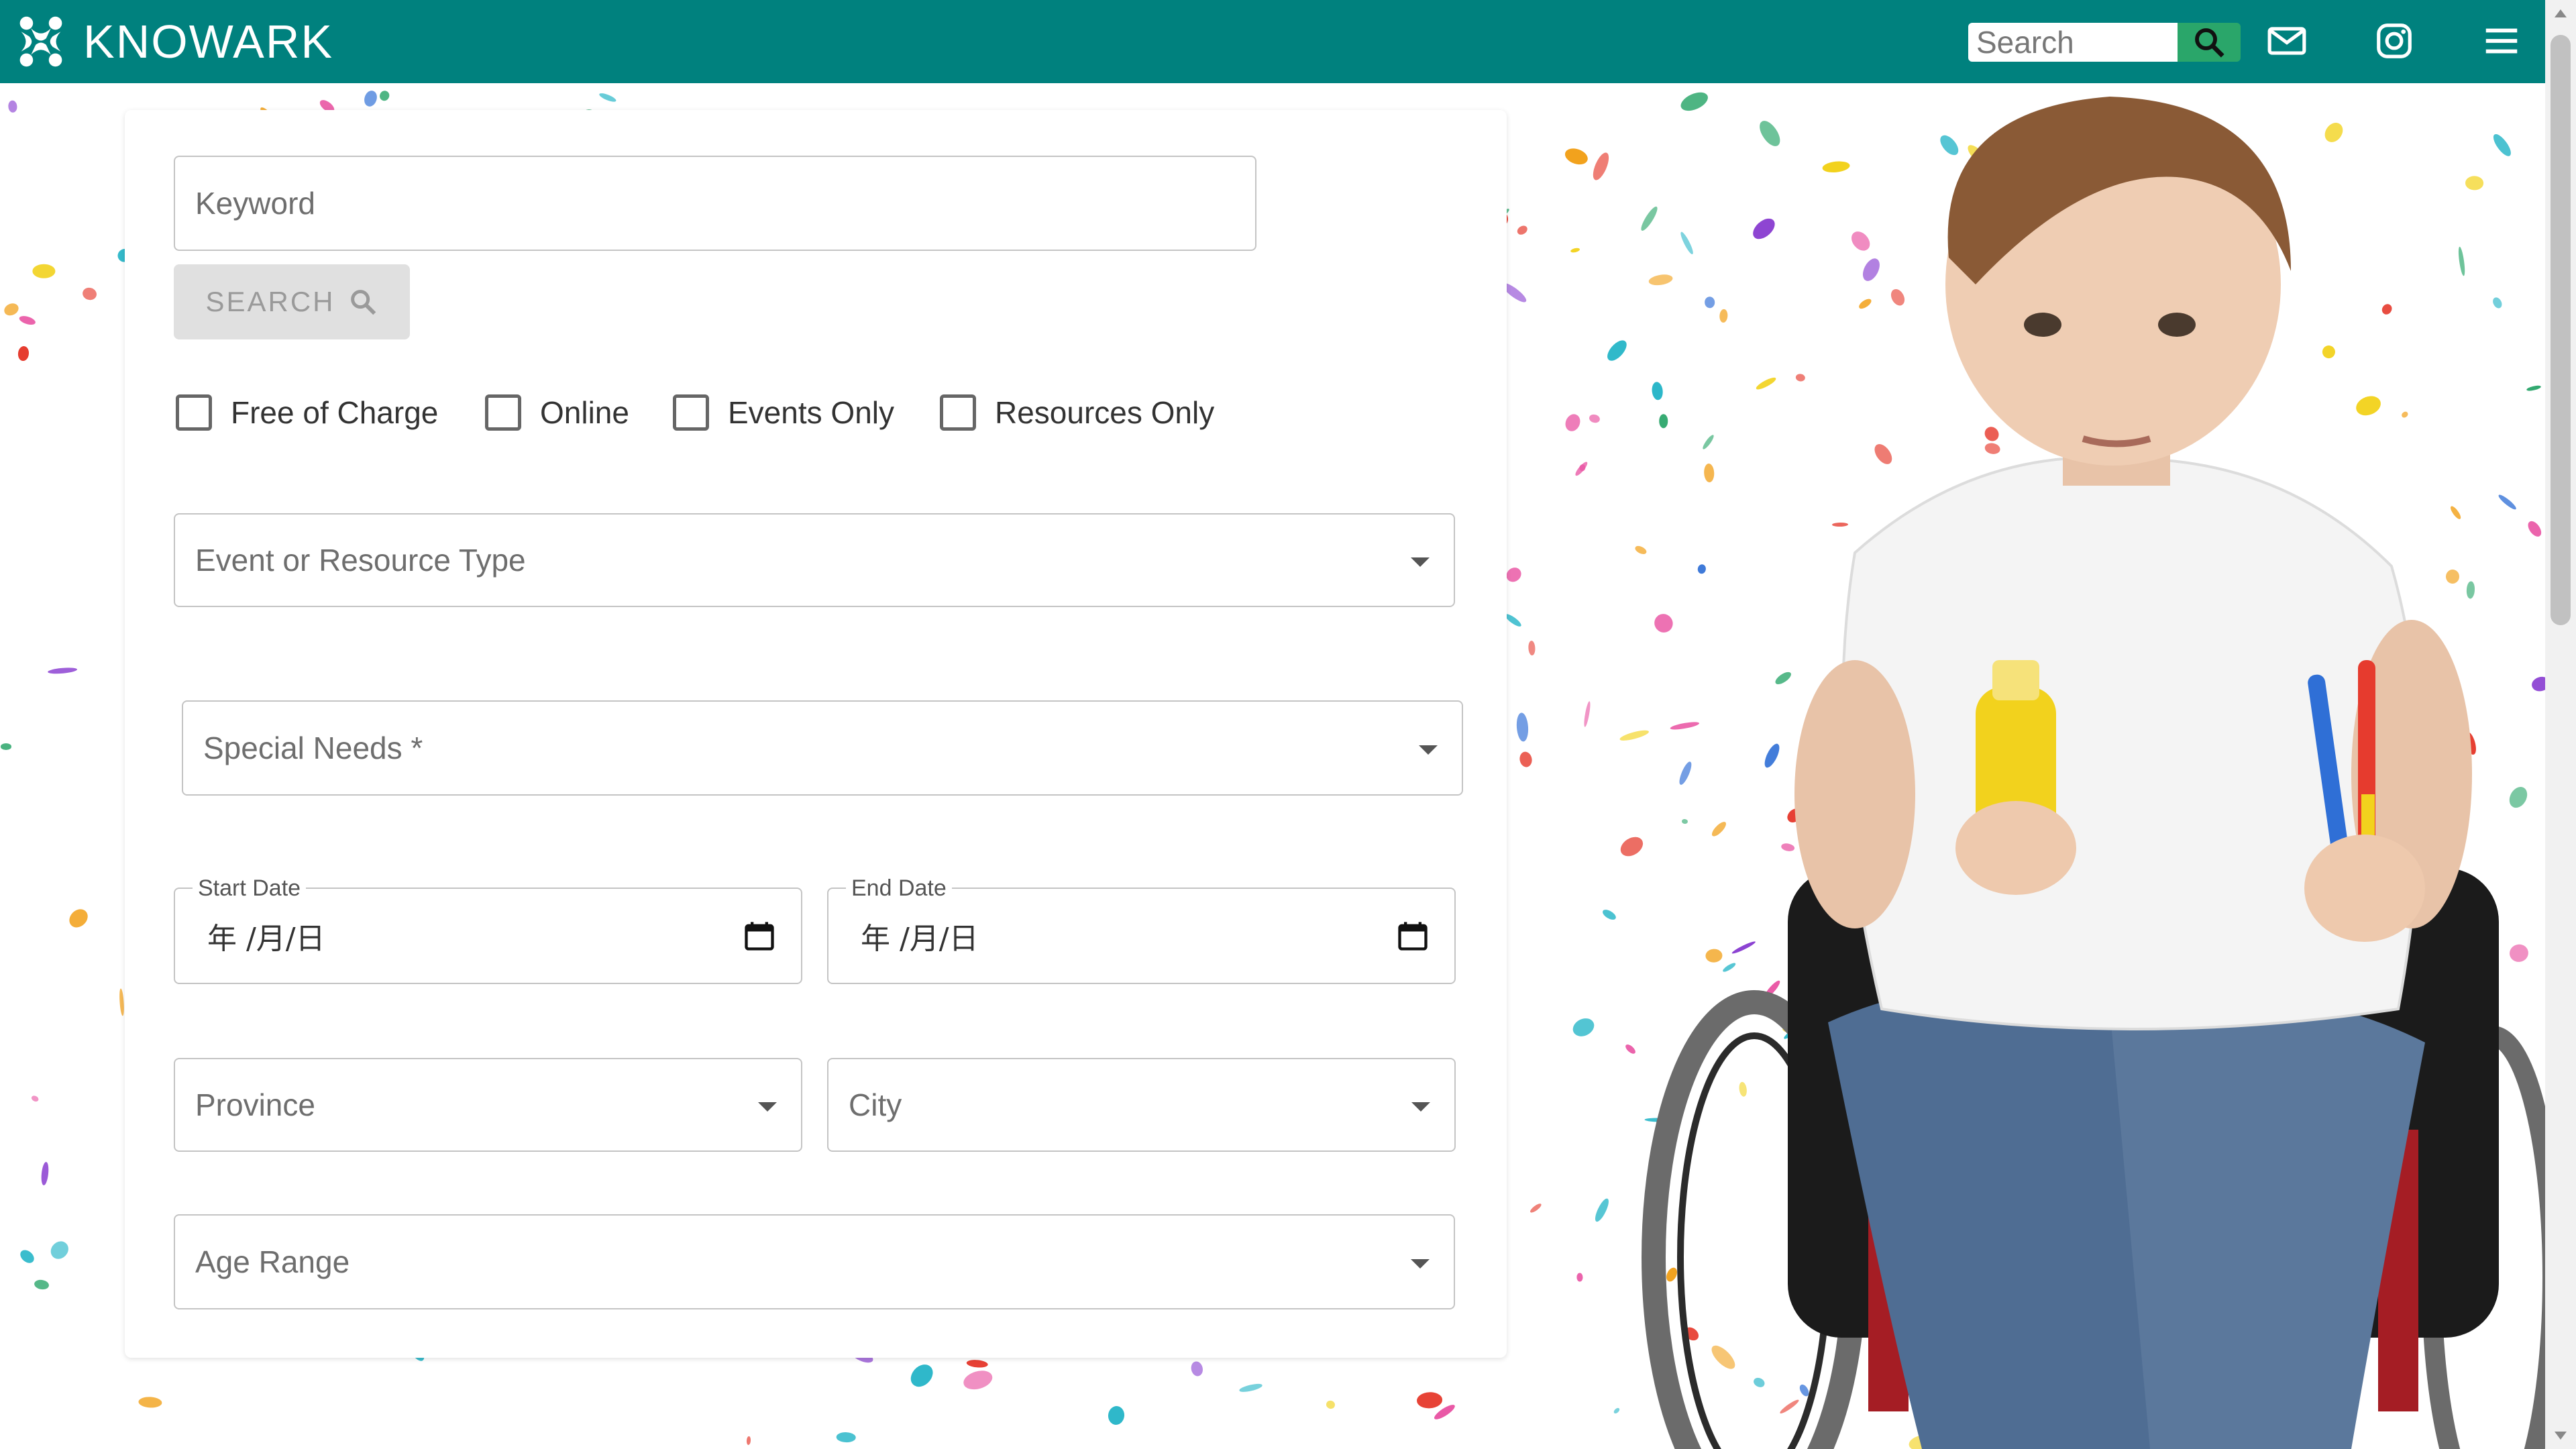 This screenshot has height=1449, width=2576. What do you see at coordinates (1105, 412) in the screenshot?
I see `checkbox-label: Resources Only` at bounding box center [1105, 412].